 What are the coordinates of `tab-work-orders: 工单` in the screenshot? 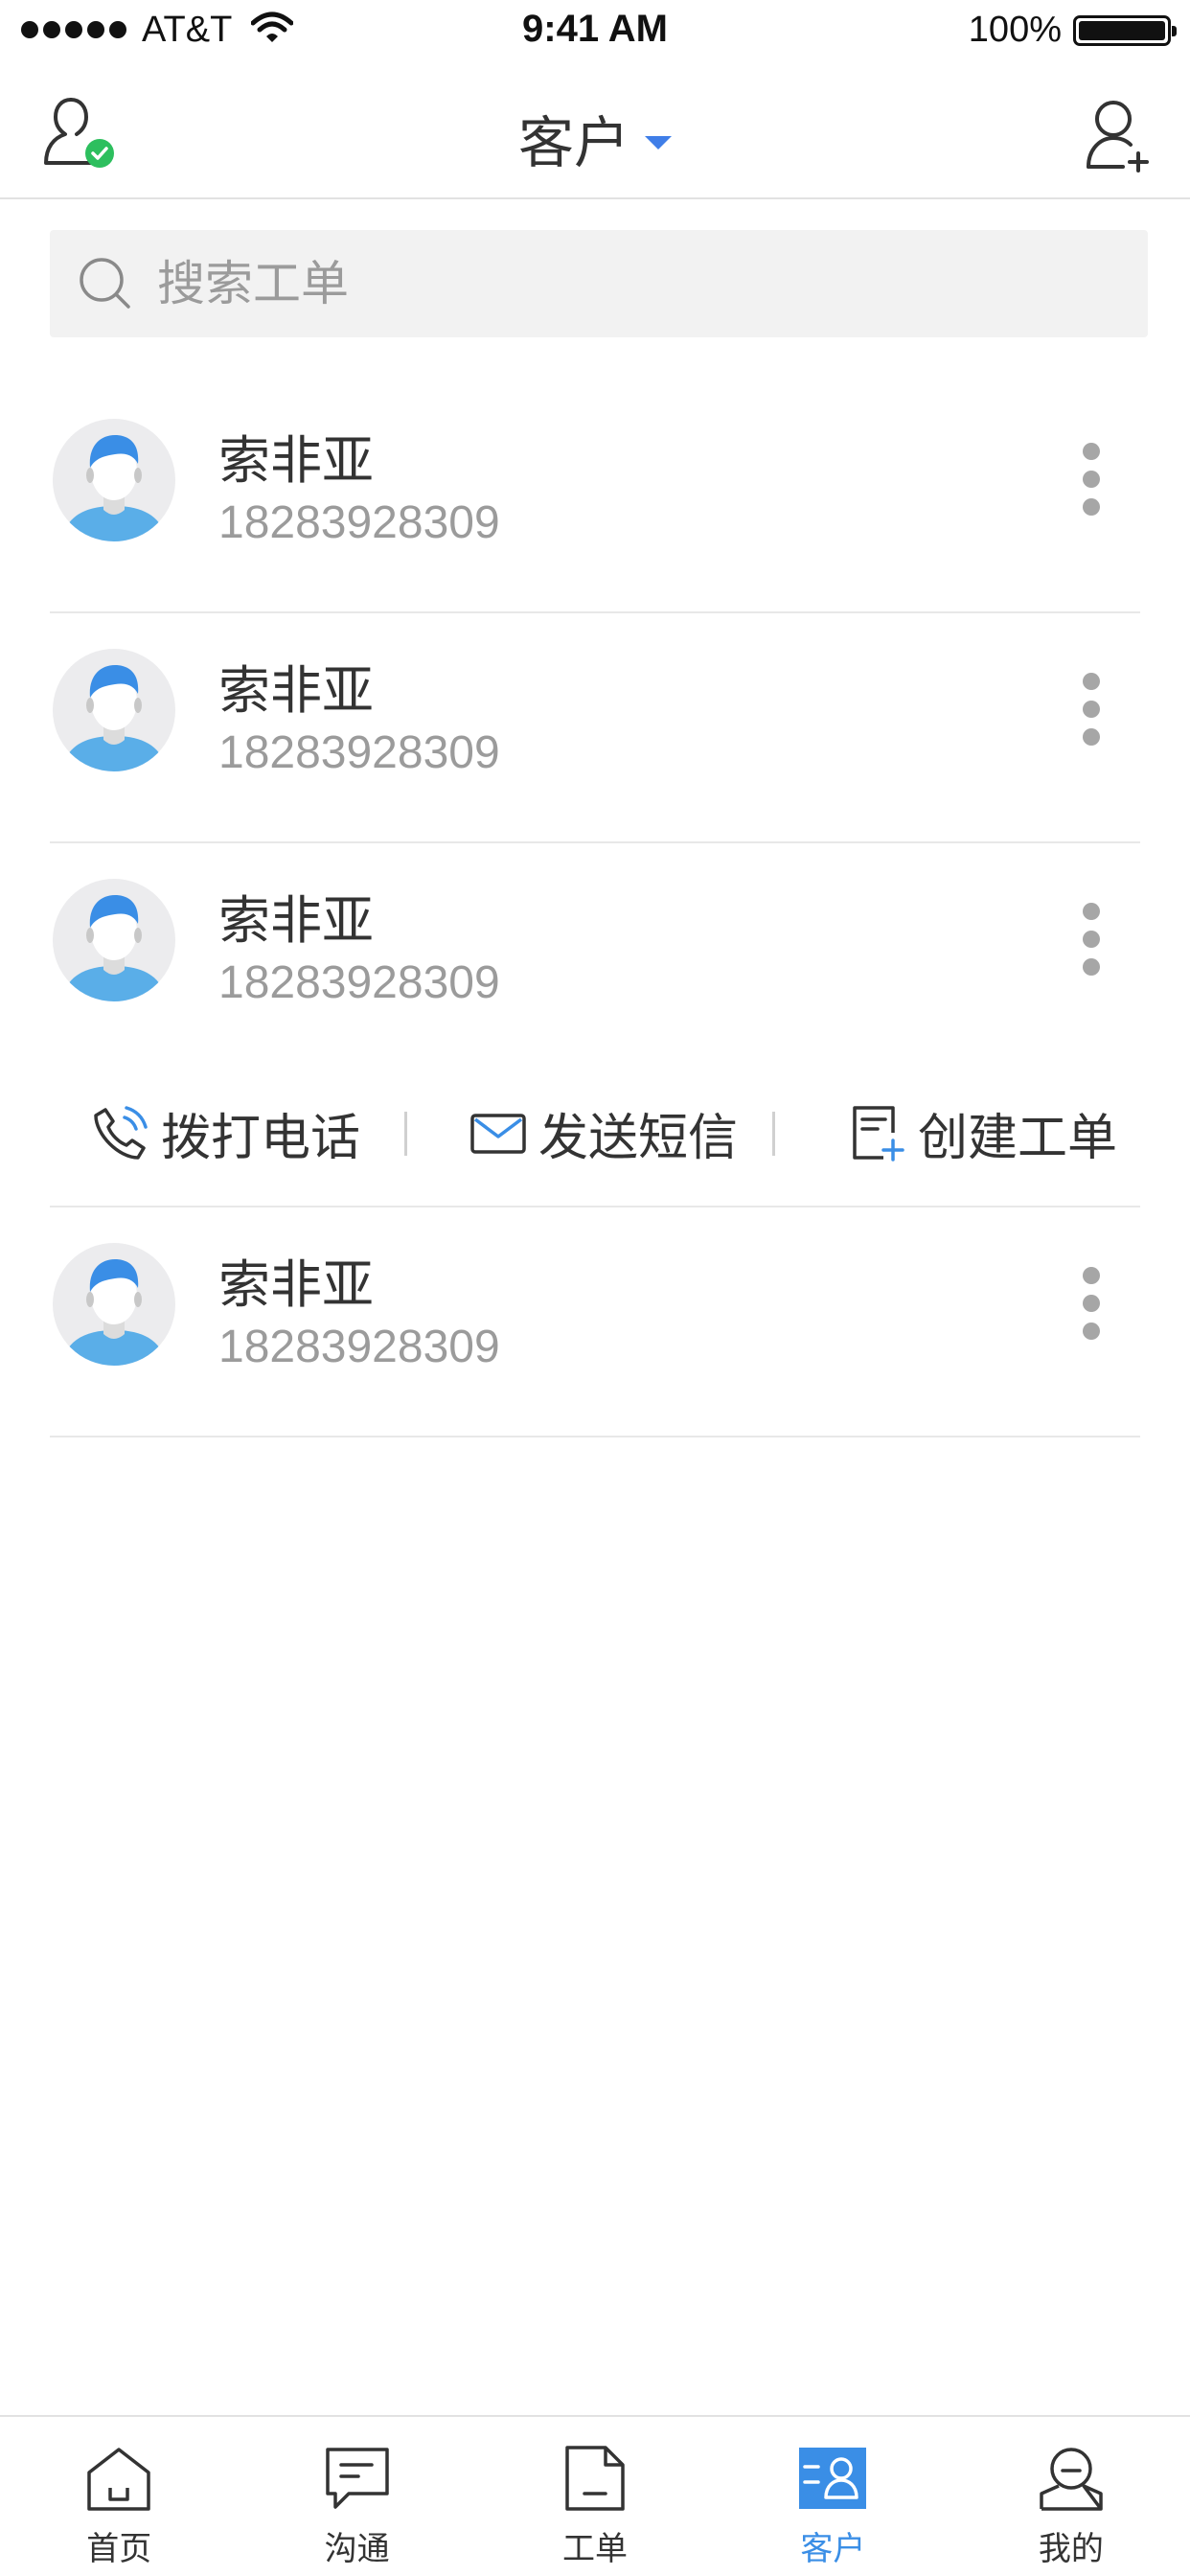 It's located at (595, 2496).